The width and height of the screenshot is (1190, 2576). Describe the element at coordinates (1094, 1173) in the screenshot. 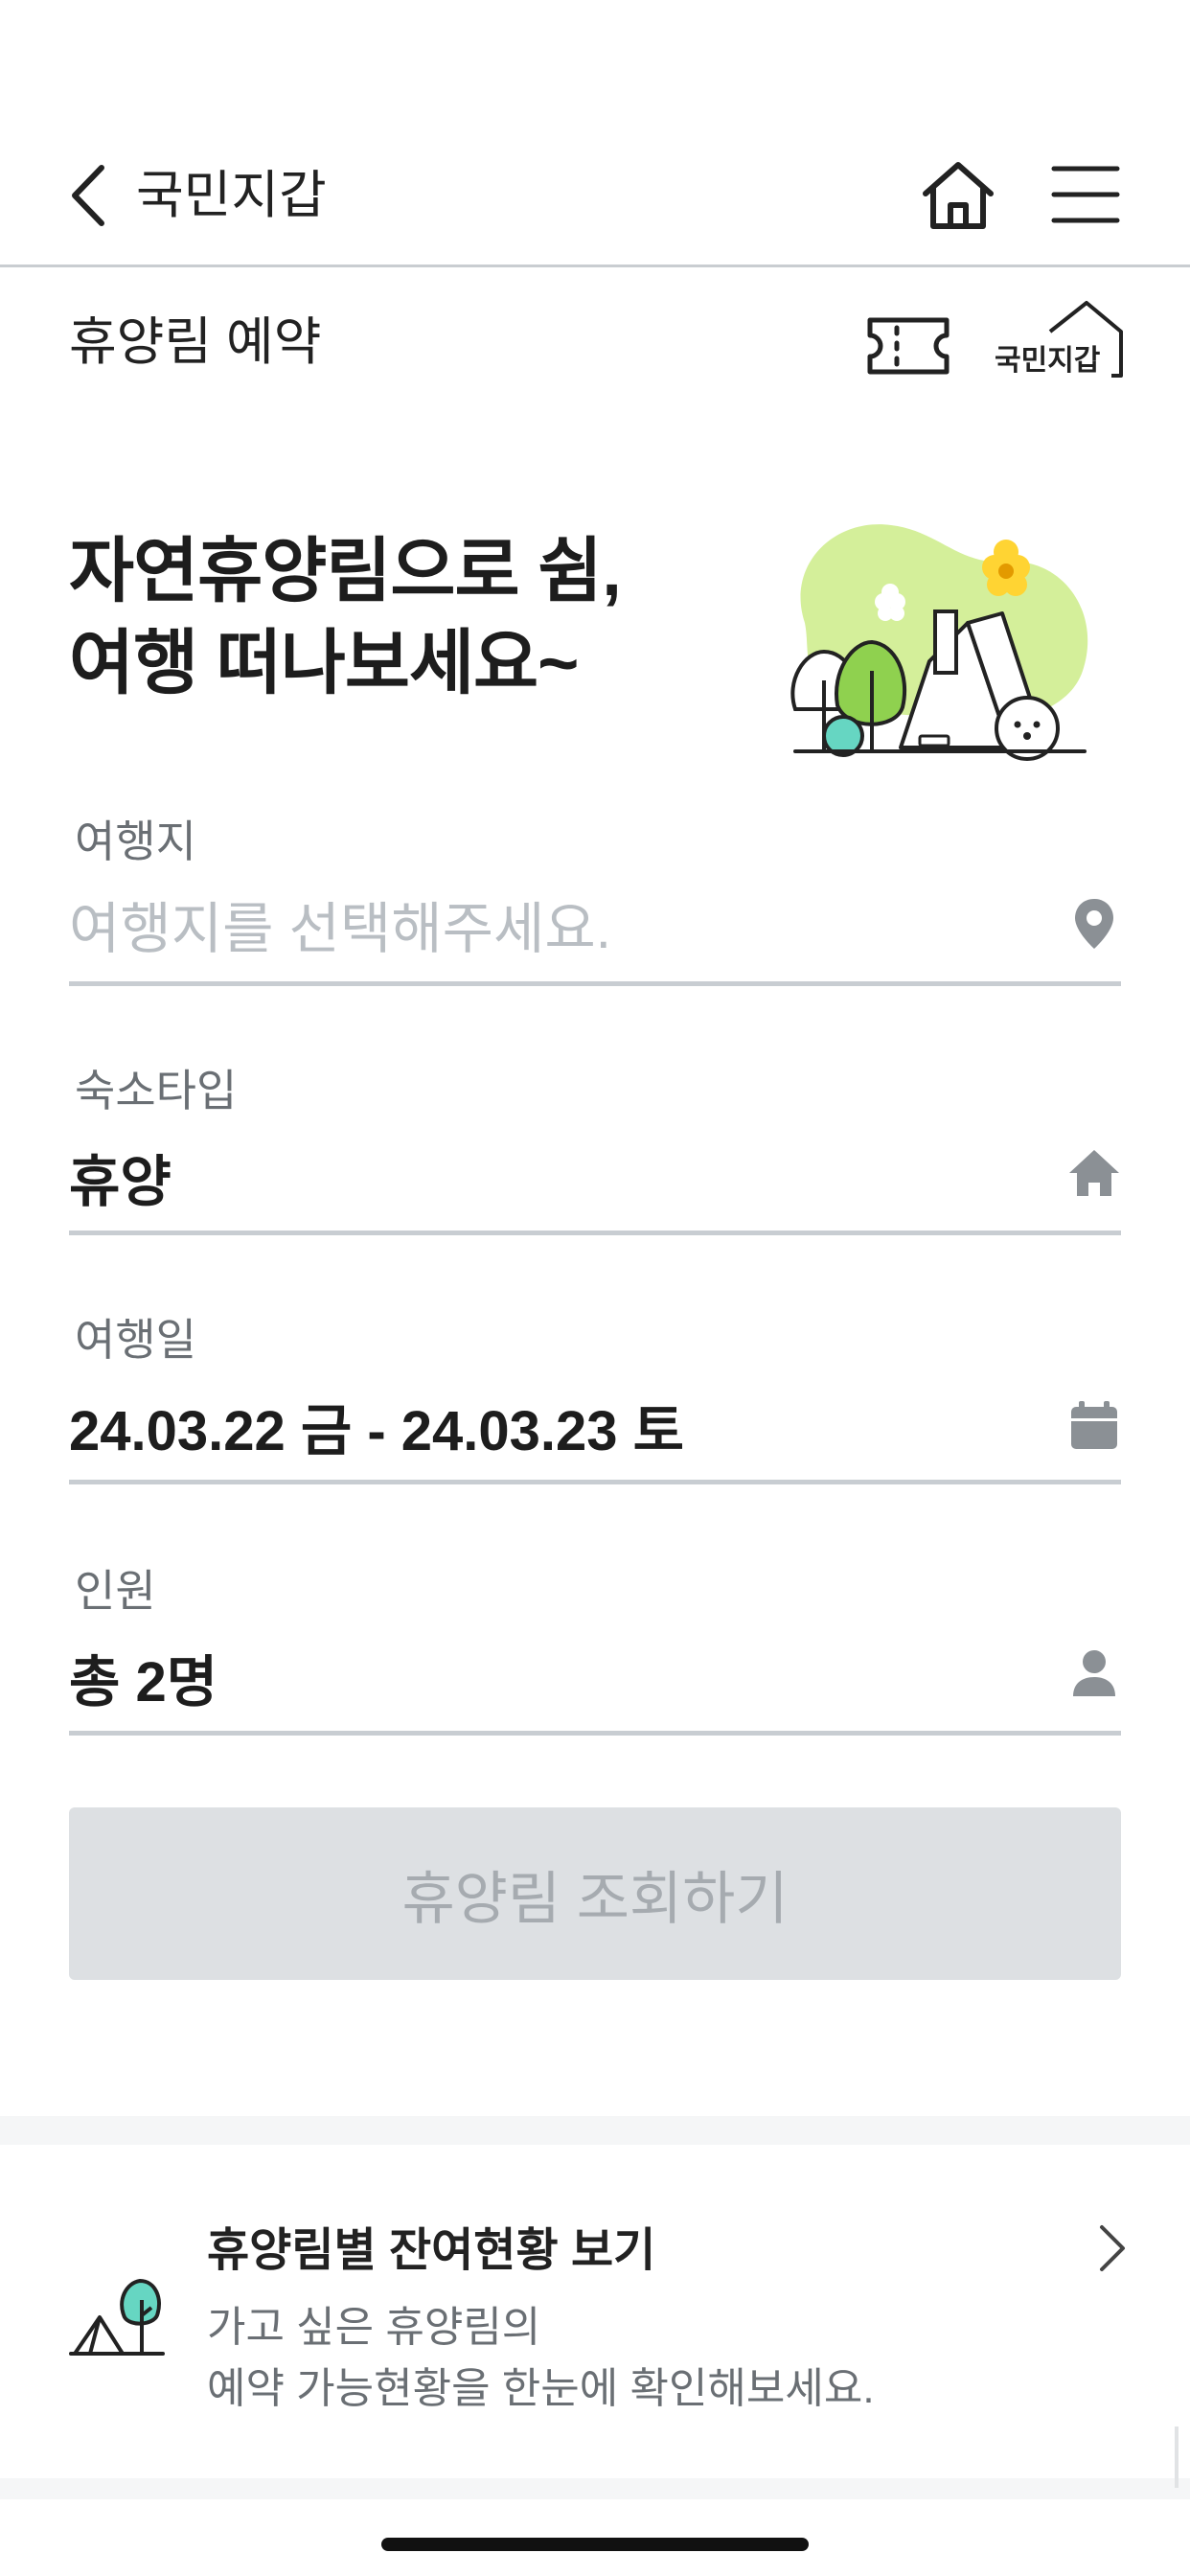

I see `house-icon` at that location.